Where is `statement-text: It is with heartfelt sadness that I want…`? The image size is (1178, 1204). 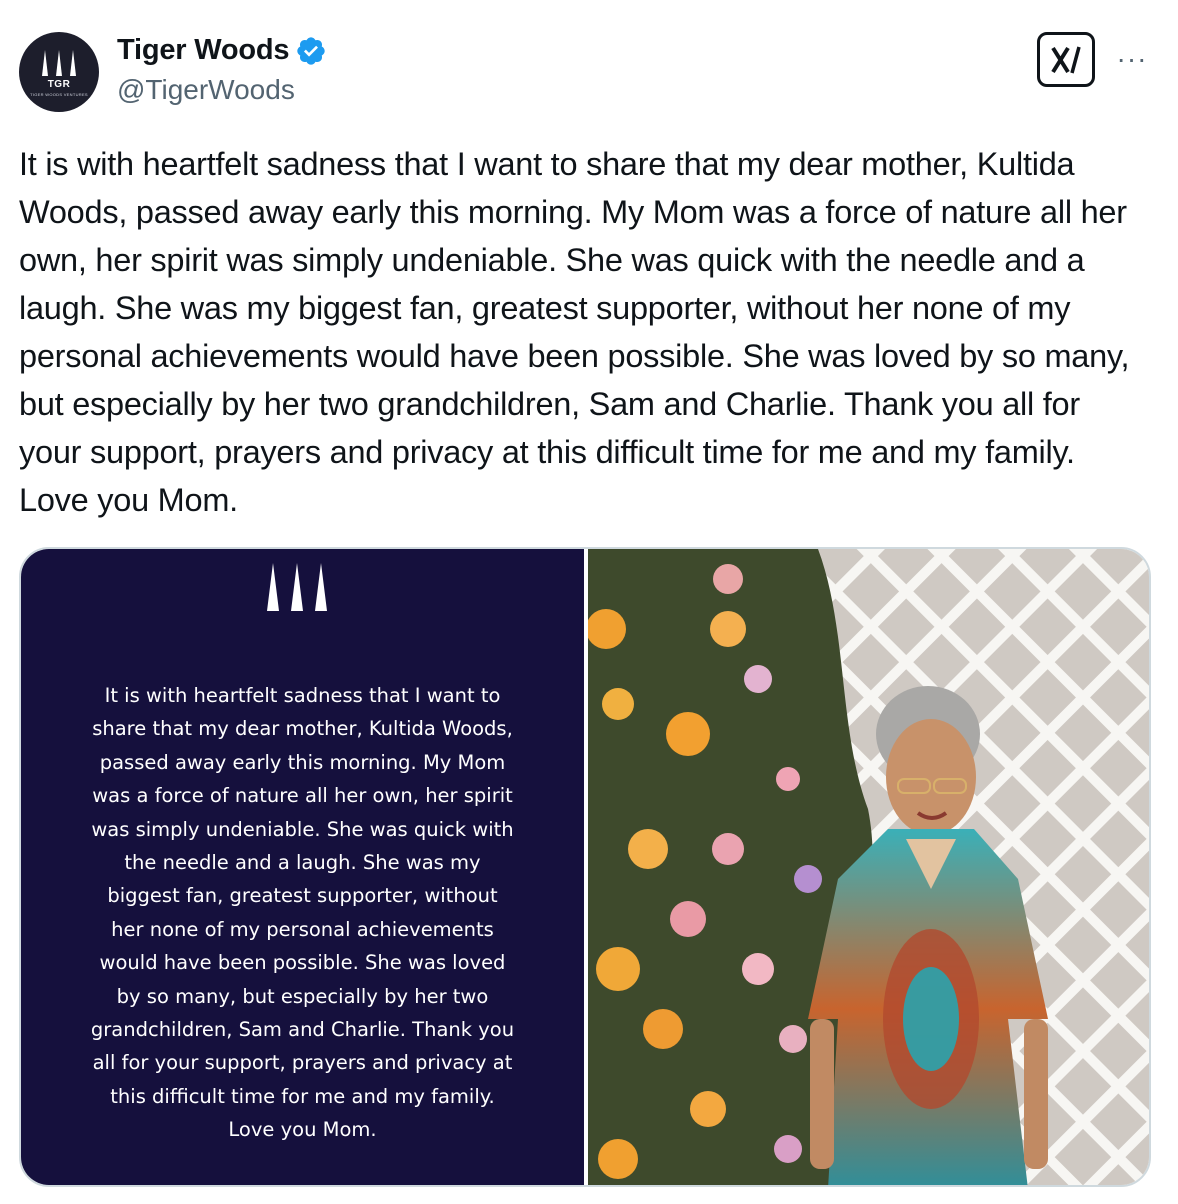
statement-text: It is with heartfelt sadness that I want… is located at coordinates (302, 913).